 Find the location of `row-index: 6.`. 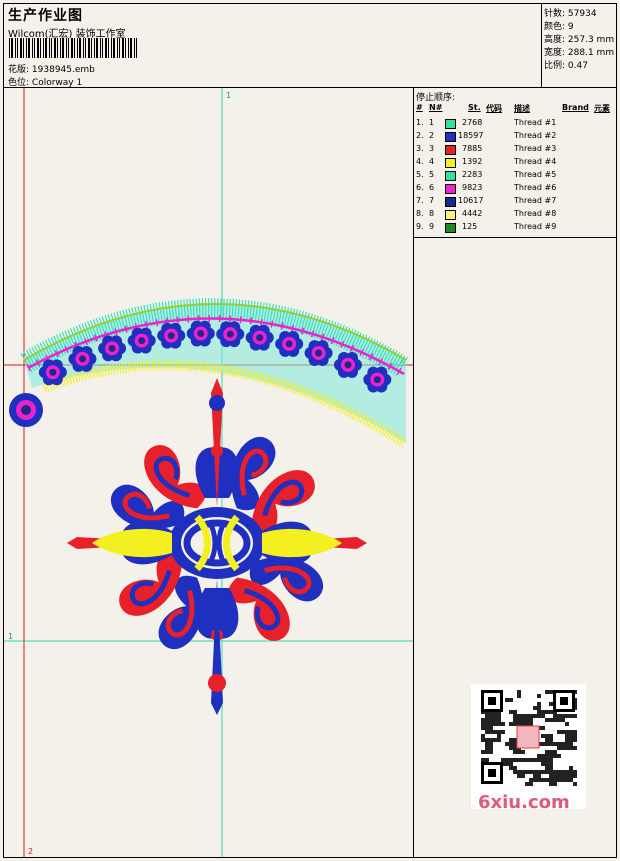

row-index: 6. is located at coordinates (420, 187).